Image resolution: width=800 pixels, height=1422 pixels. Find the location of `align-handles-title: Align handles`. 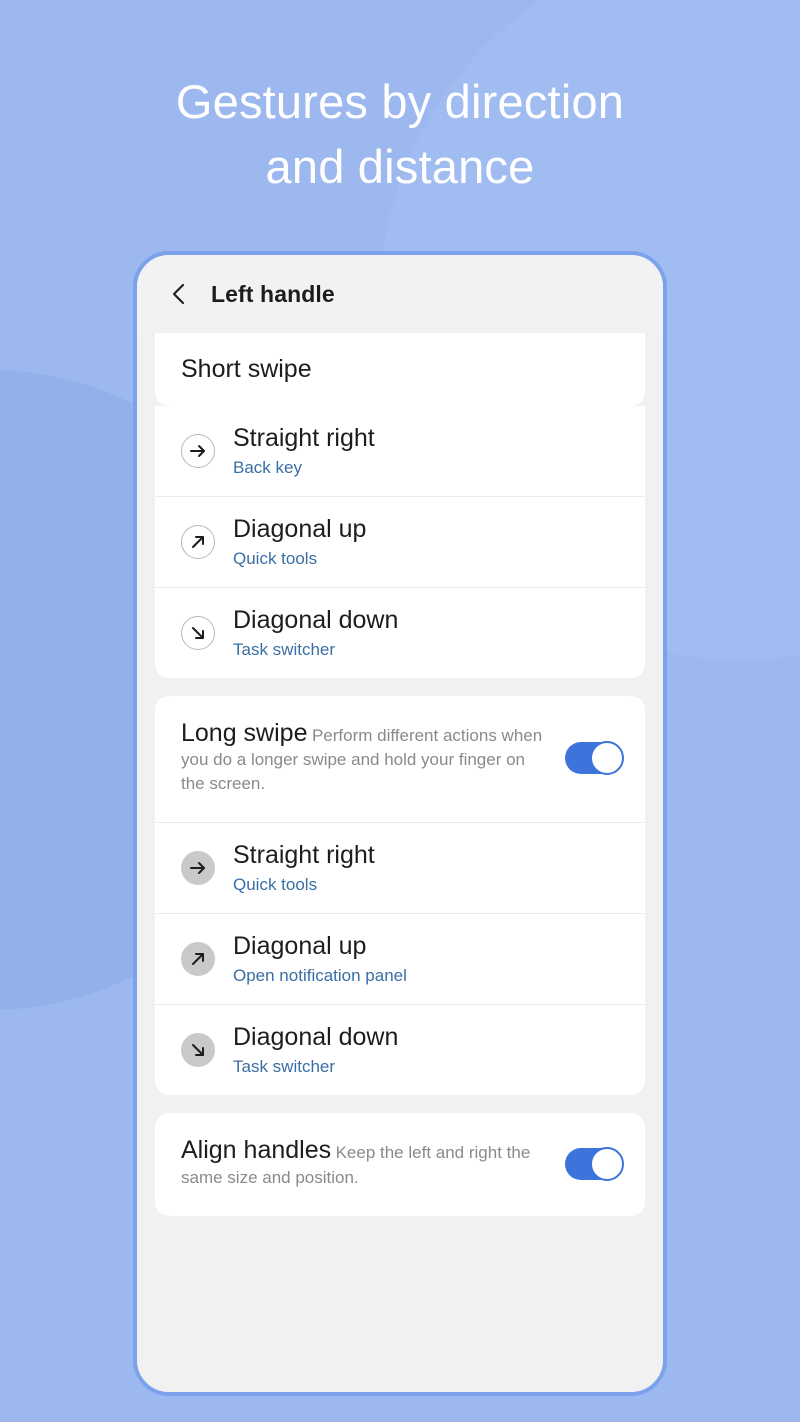

align-handles-title: Align handles is located at coordinates (256, 1150).